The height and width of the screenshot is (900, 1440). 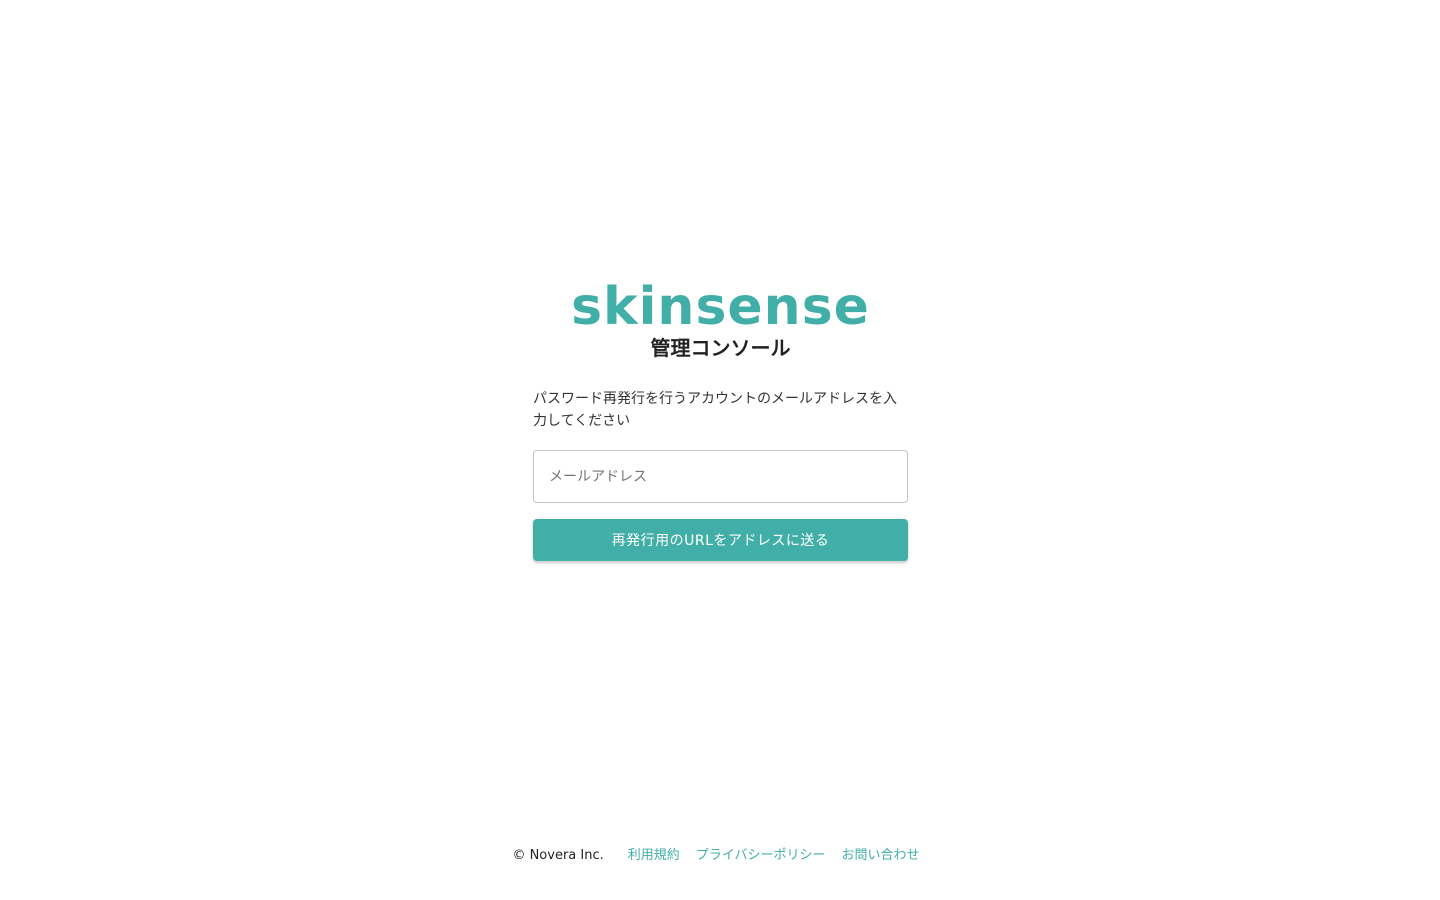 I want to click on email-input, so click(x=720, y=476).